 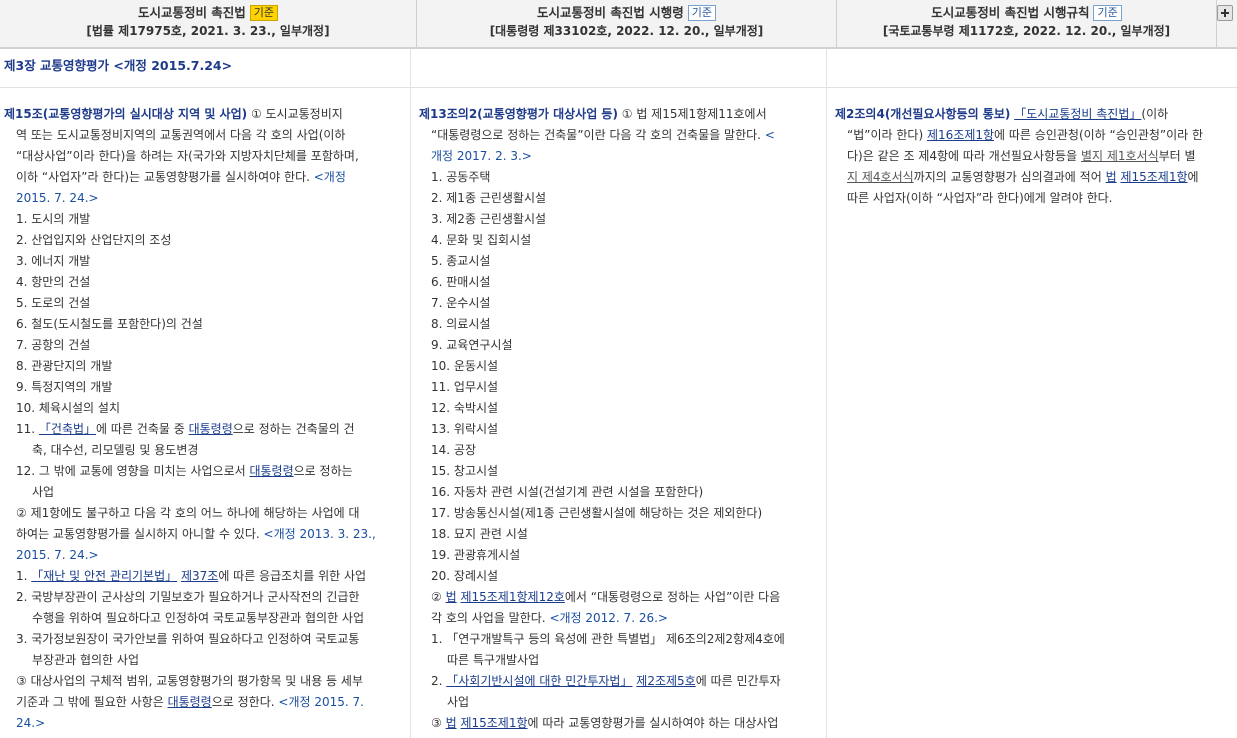 I want to click on header-law-title-row: 도시교통정비 촉진법 기준, so click(x=208, y=12).